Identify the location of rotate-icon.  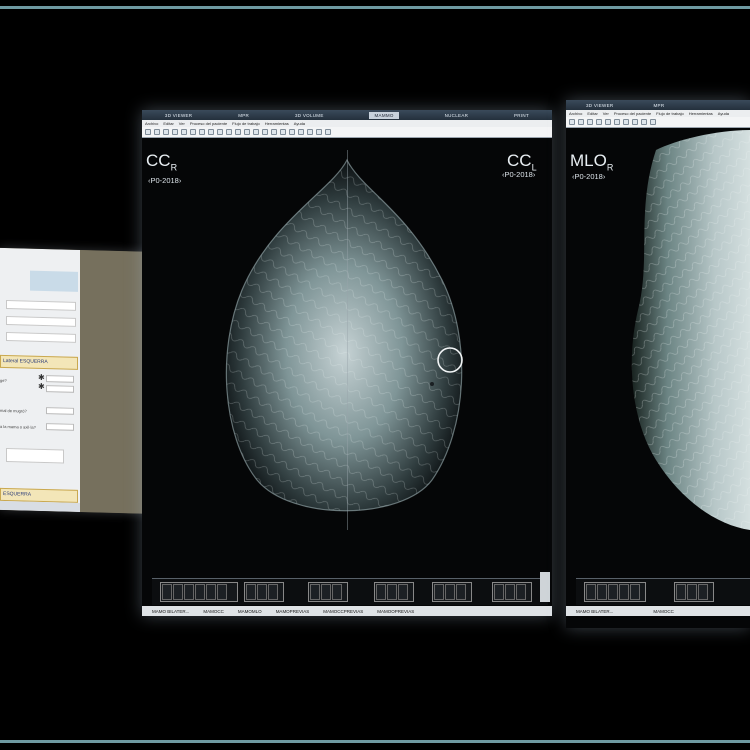
(211, 132).